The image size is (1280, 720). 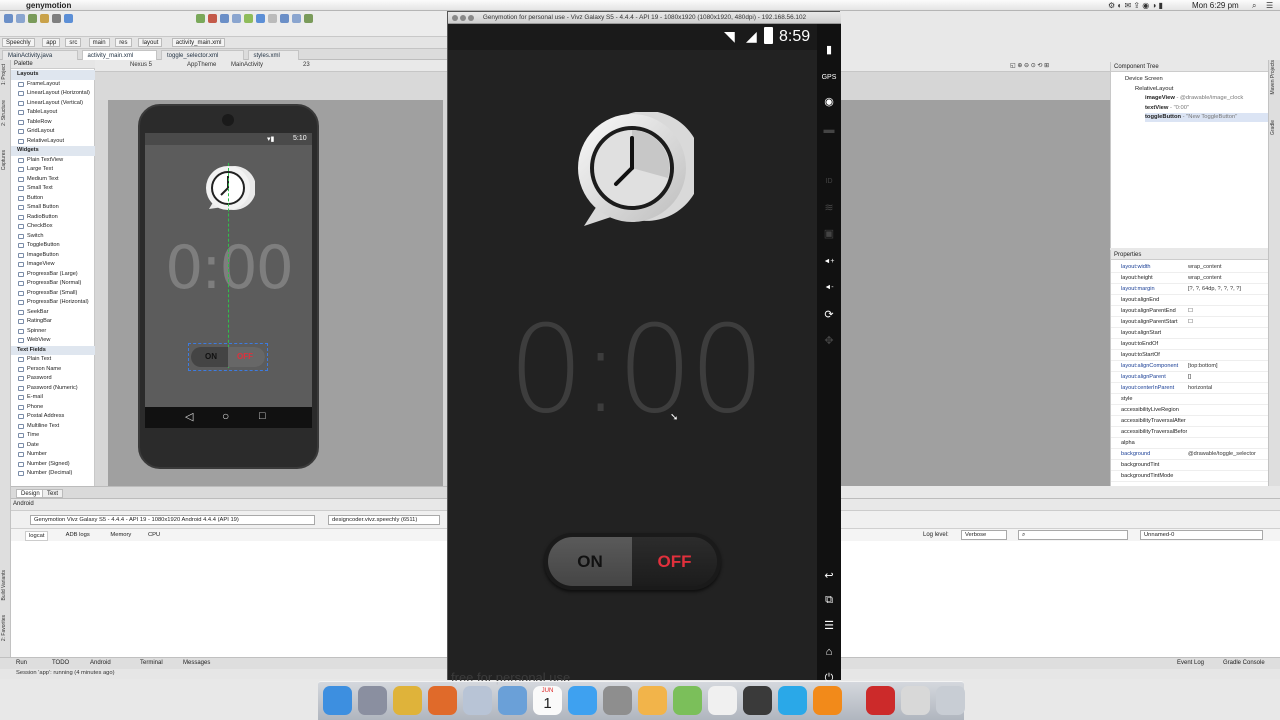 What do you see at coordinates (53, 436) in the screenshot?
I see `palette-item: Time` at bounding box center [53, 436].